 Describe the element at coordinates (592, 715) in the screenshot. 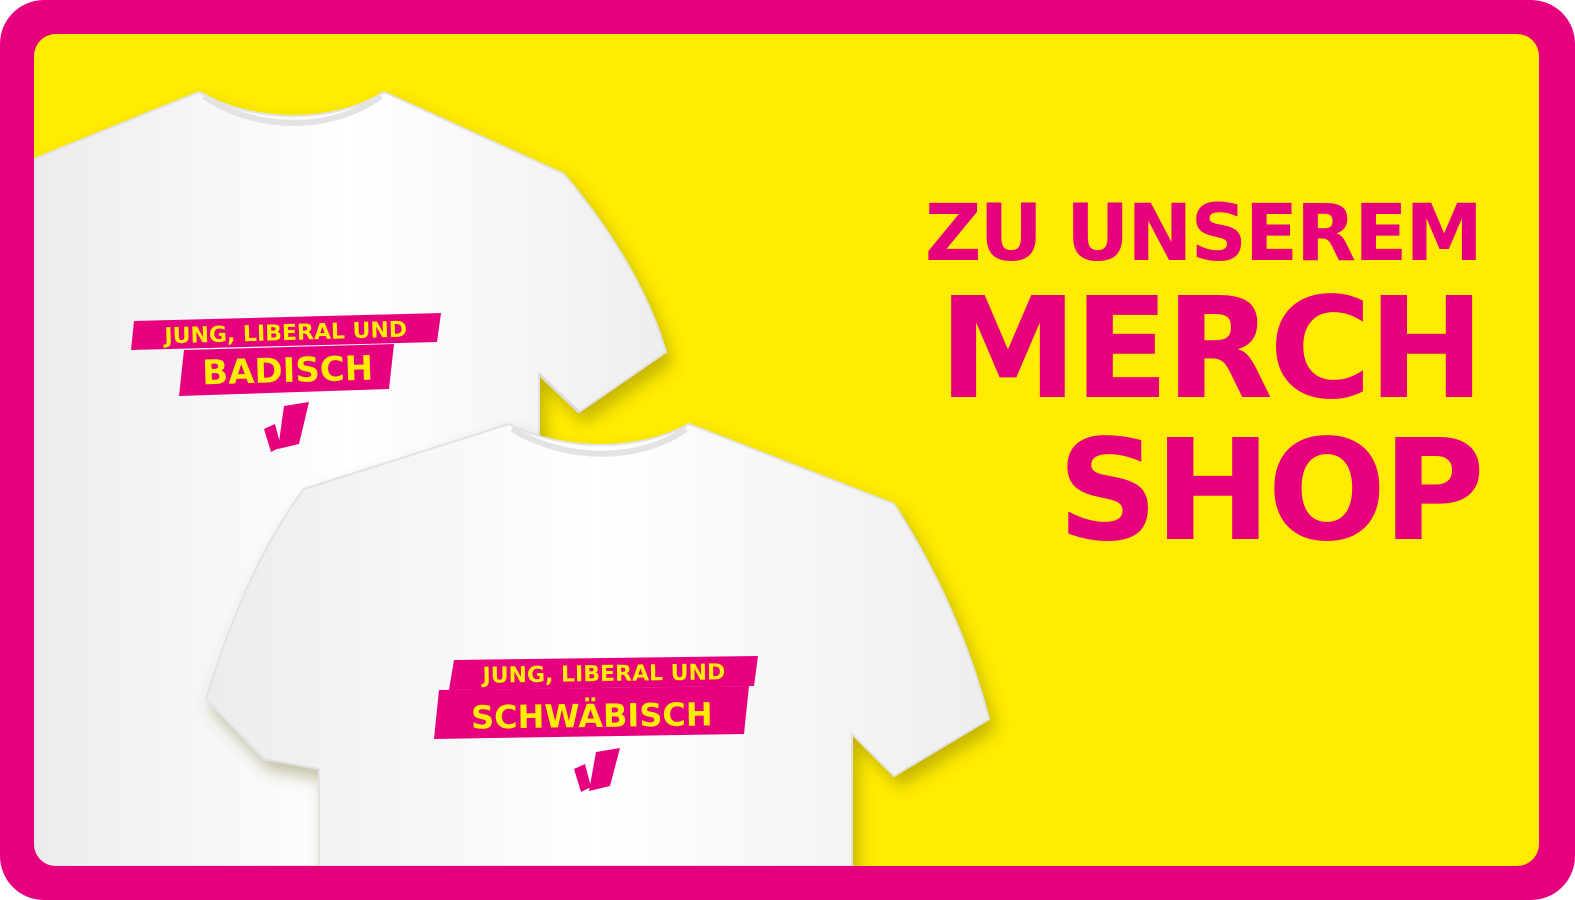

I see `print-schwaebisch-bottom-text: SCHWÄBISCH` at that location.